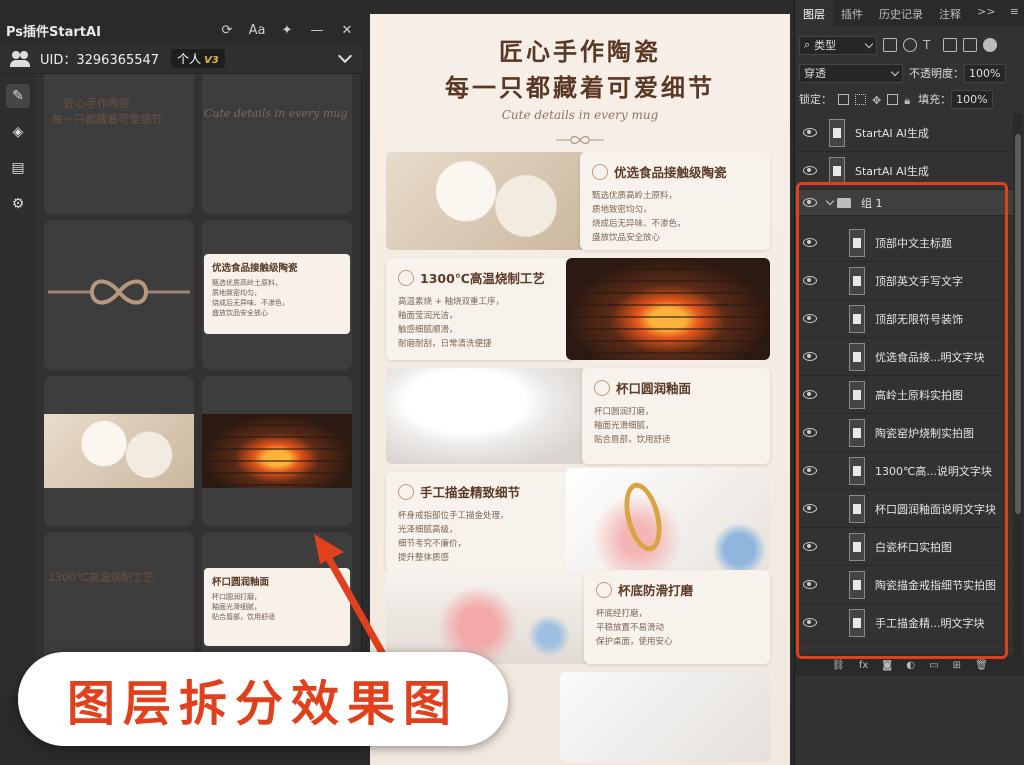  Describe the element at coordinates (236, 597) in the screenshot. I see `mini-card-rim-line: 杯口圆润打磨，` at that location.